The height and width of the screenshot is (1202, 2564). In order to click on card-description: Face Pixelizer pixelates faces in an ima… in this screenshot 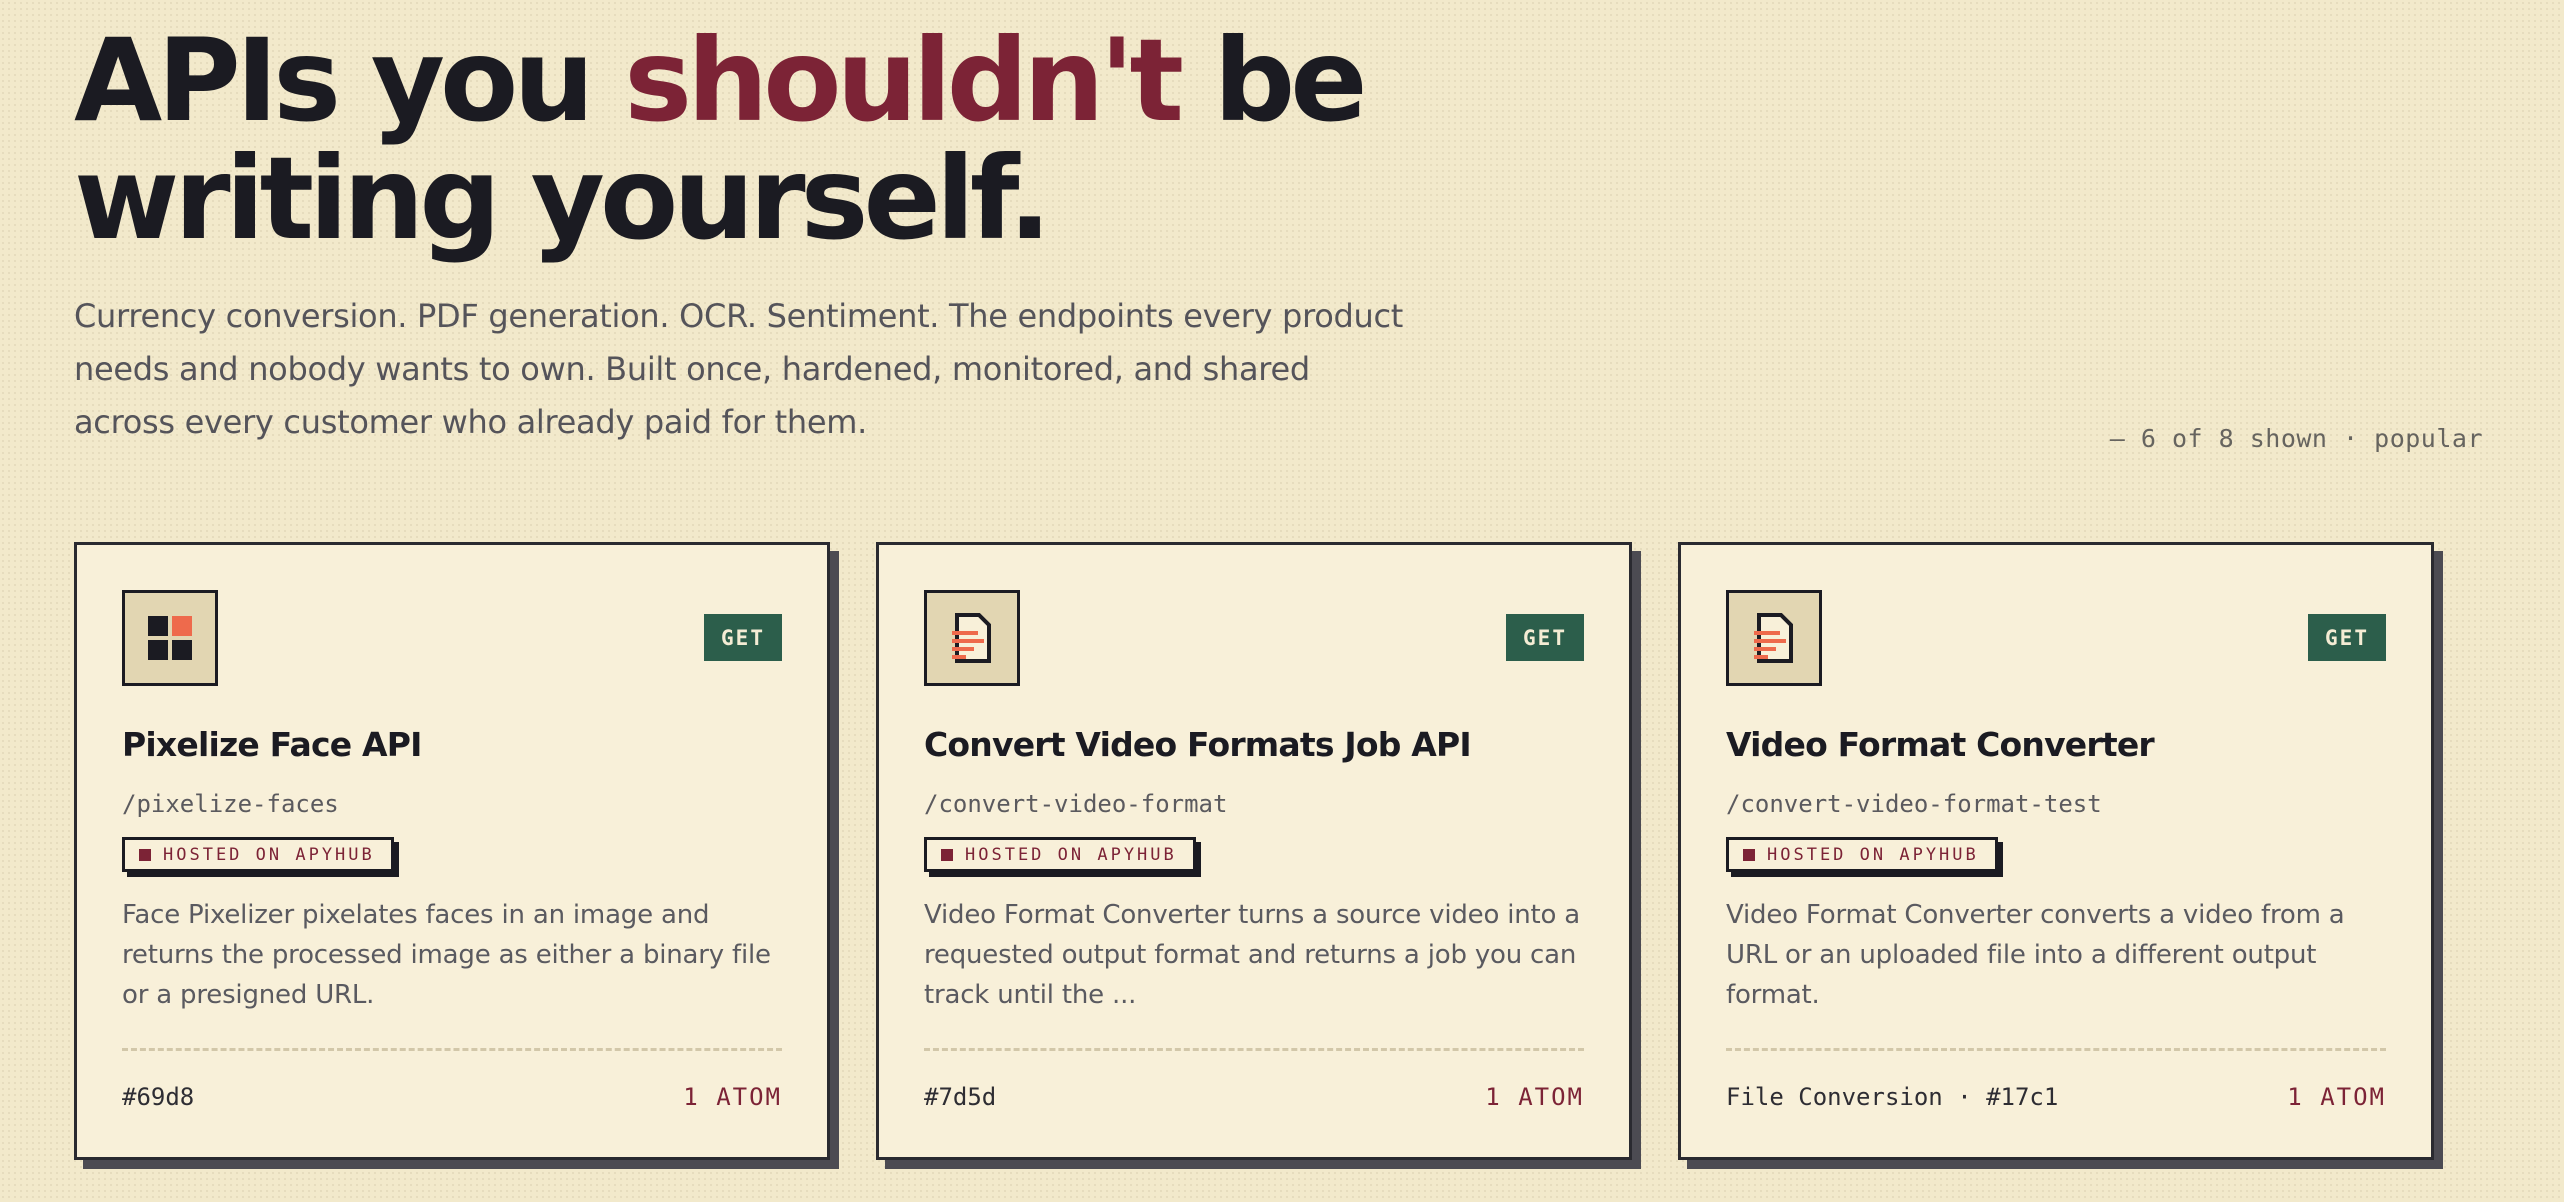, I will do `click(446, 955)`.